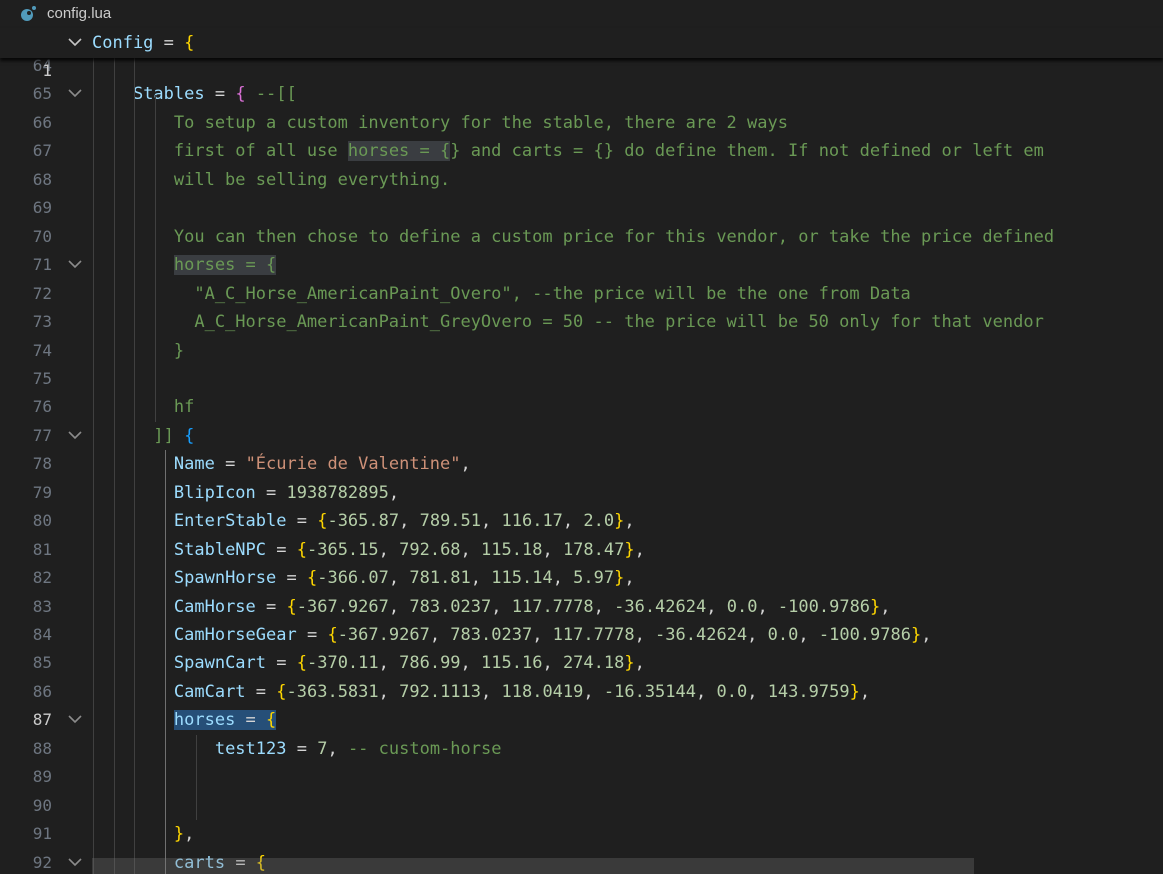 The image size is (1163, 874). I want to click on code-line: 74 }, so click(581, 351).